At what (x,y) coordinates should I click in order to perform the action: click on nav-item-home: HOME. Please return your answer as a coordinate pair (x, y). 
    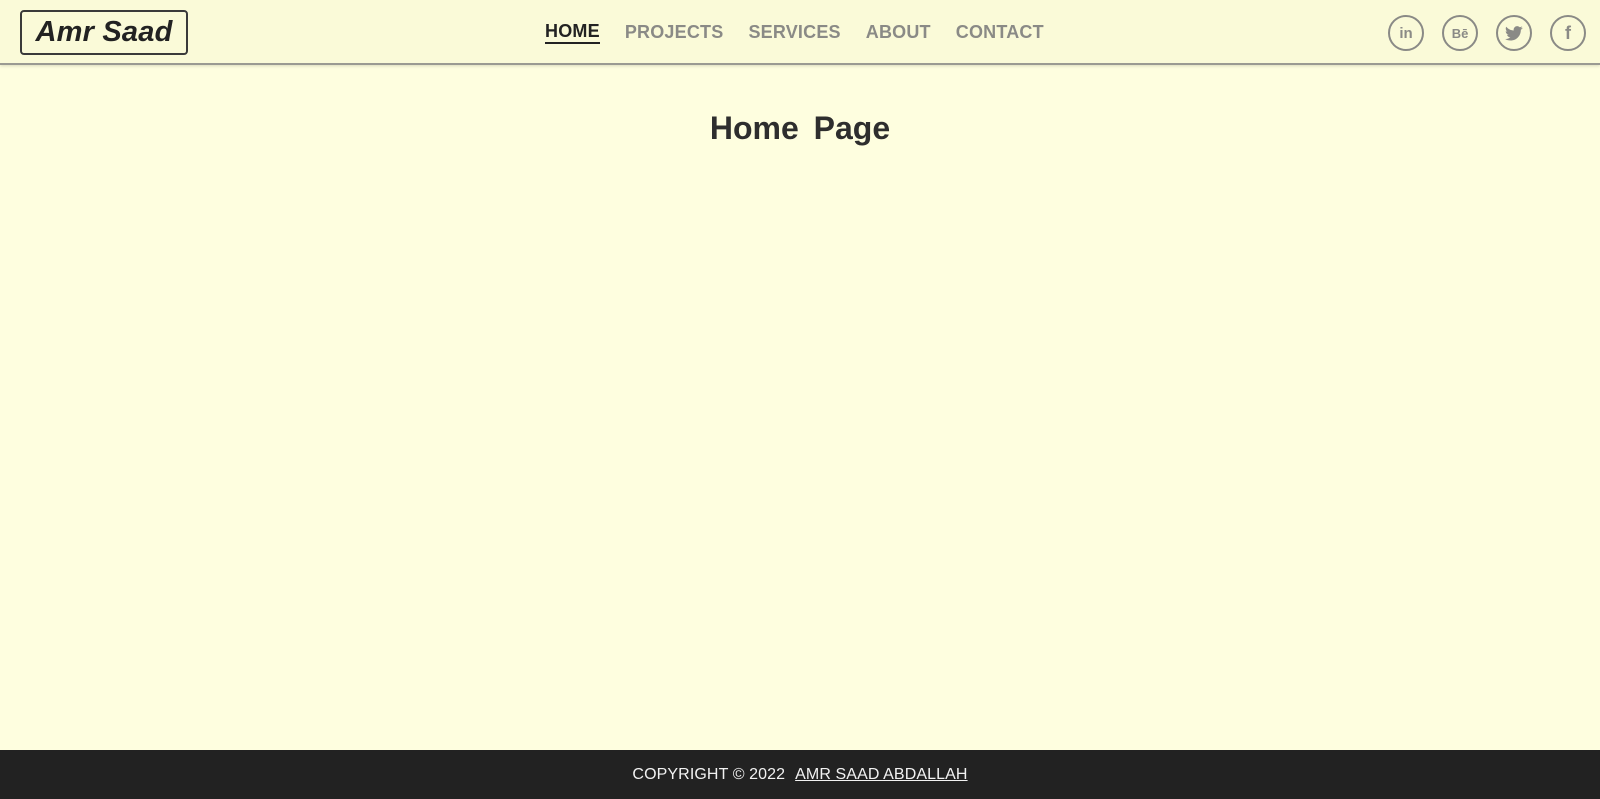
    Looking at the image, I should click on (572, 32).